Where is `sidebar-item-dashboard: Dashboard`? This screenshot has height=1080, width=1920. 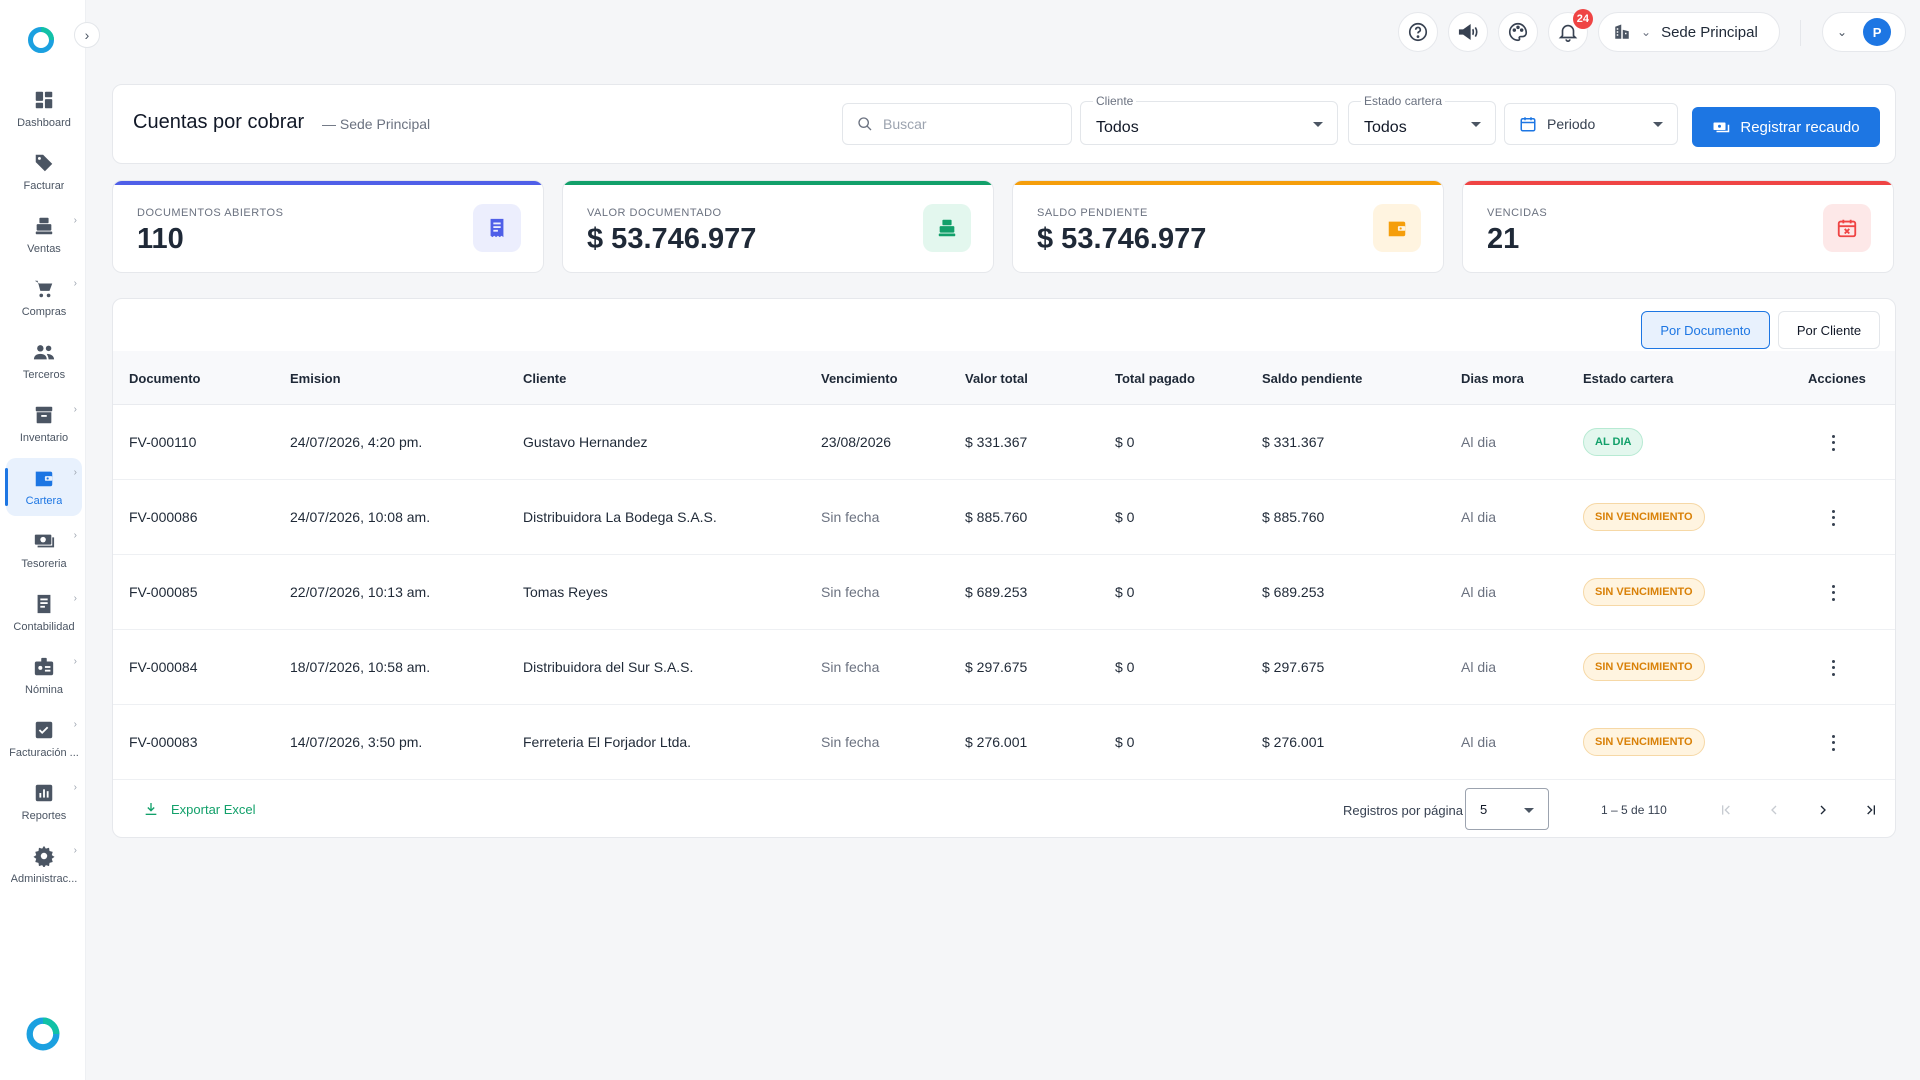
sidebar-item-dashboard: Dashboard is located at coordinates (44, 109).